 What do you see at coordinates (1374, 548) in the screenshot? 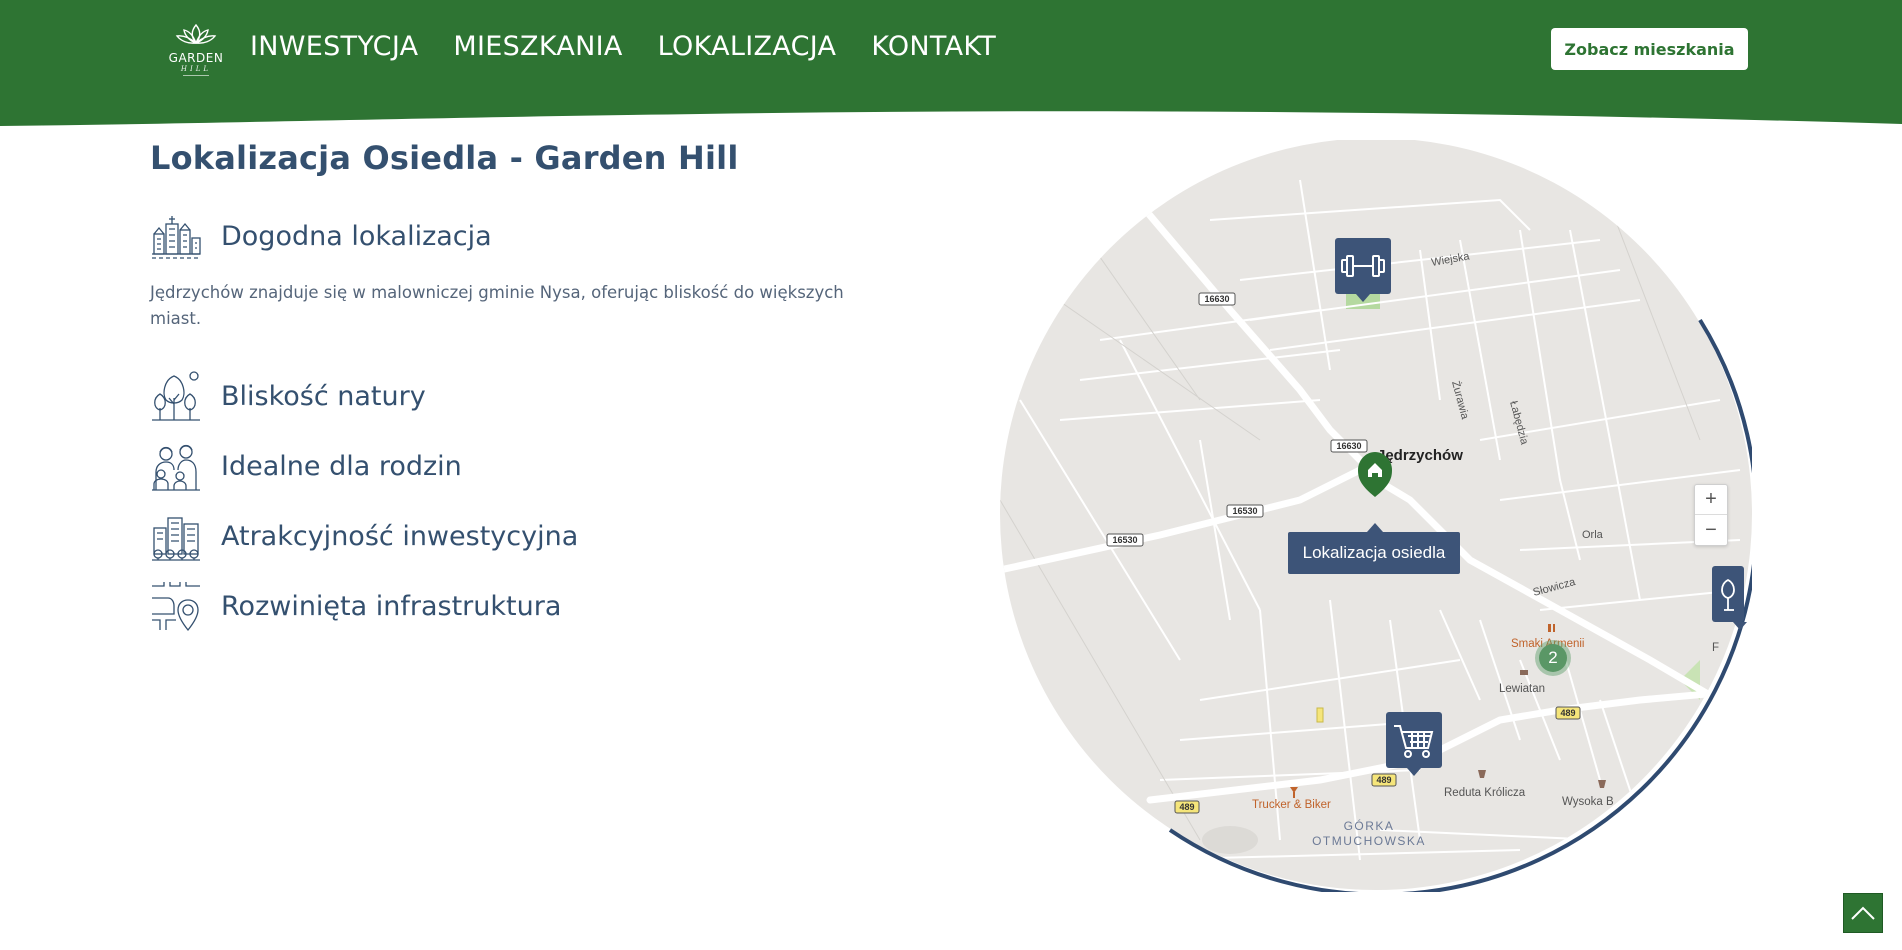
I see `location-tooltip: Lokalizacja osiedla` at bounding box center [1374, 548].